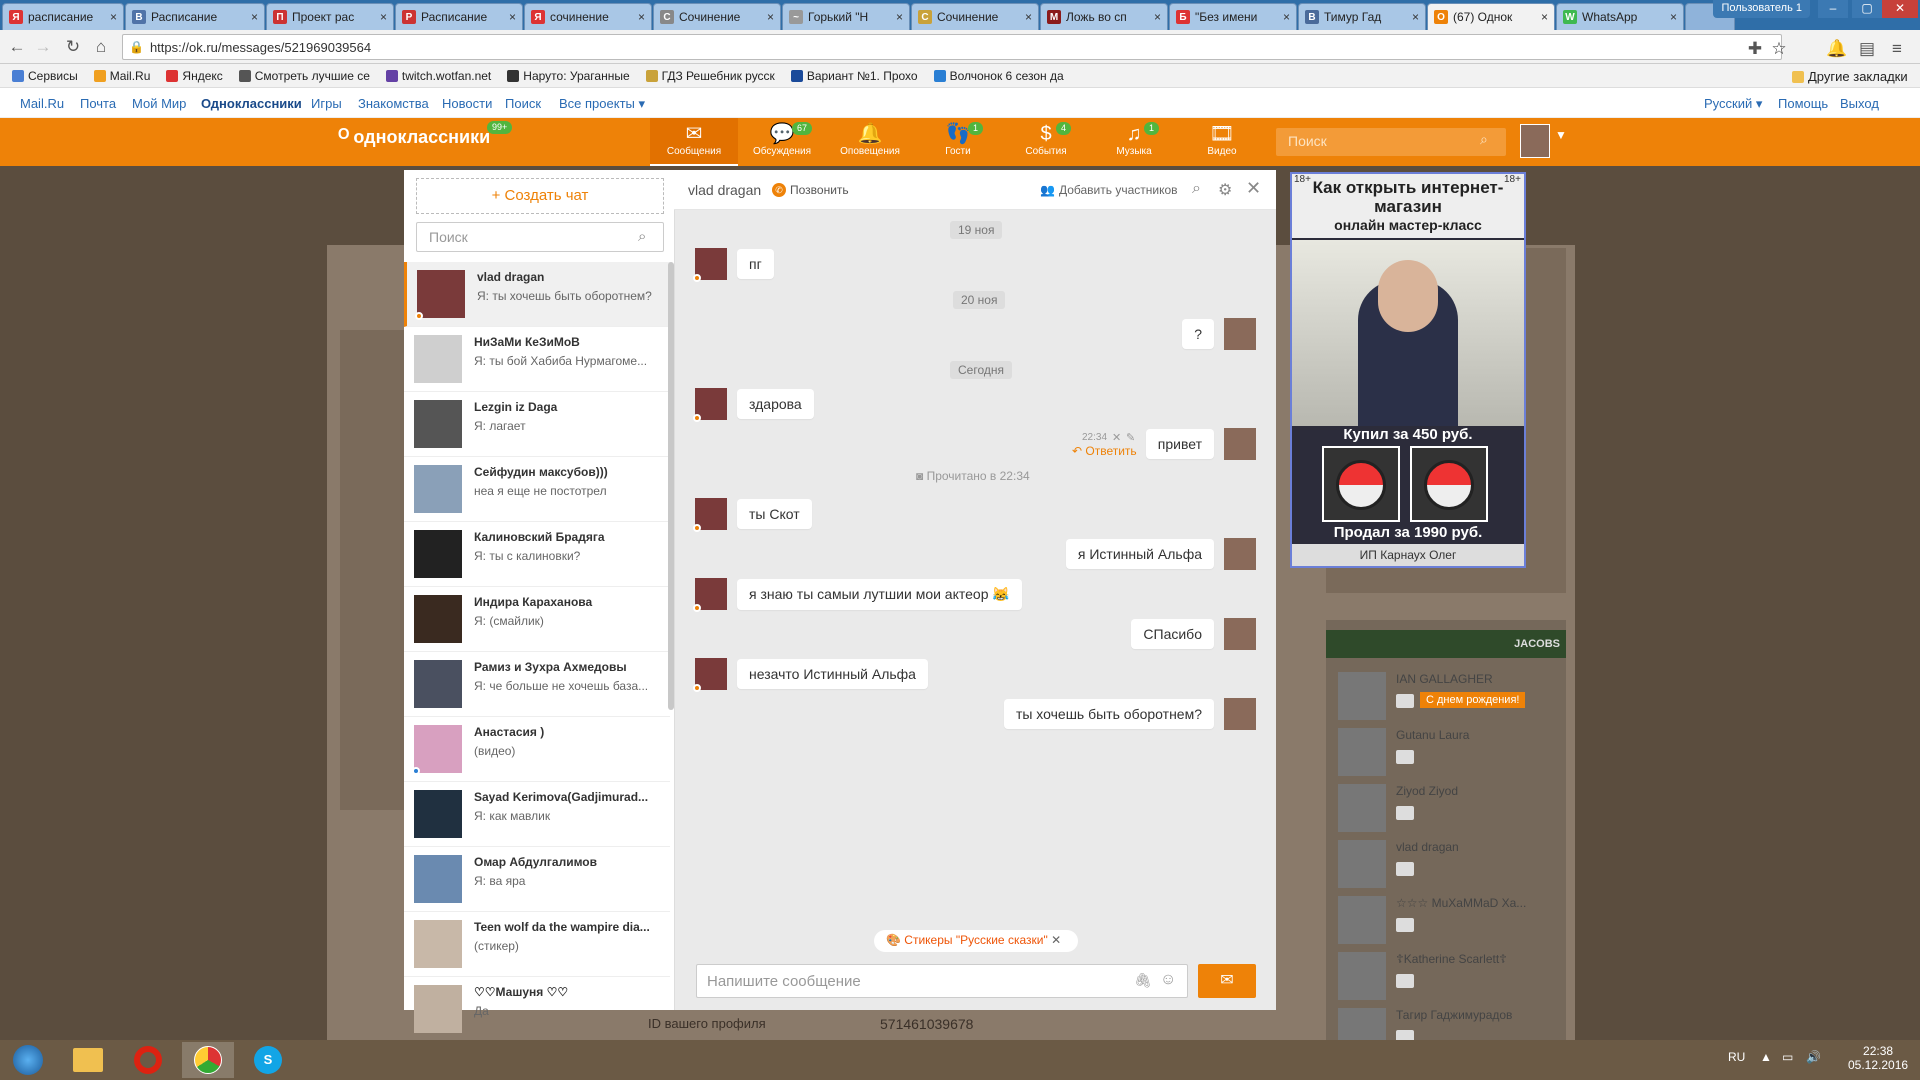 The width and height of the screenshot is (1920, 1080). Describe the element at coordinates (537, 554) in the screenshot. I see `chat-list-item: Калиновский Брадяга Я: ты с калиновки?` at that location.